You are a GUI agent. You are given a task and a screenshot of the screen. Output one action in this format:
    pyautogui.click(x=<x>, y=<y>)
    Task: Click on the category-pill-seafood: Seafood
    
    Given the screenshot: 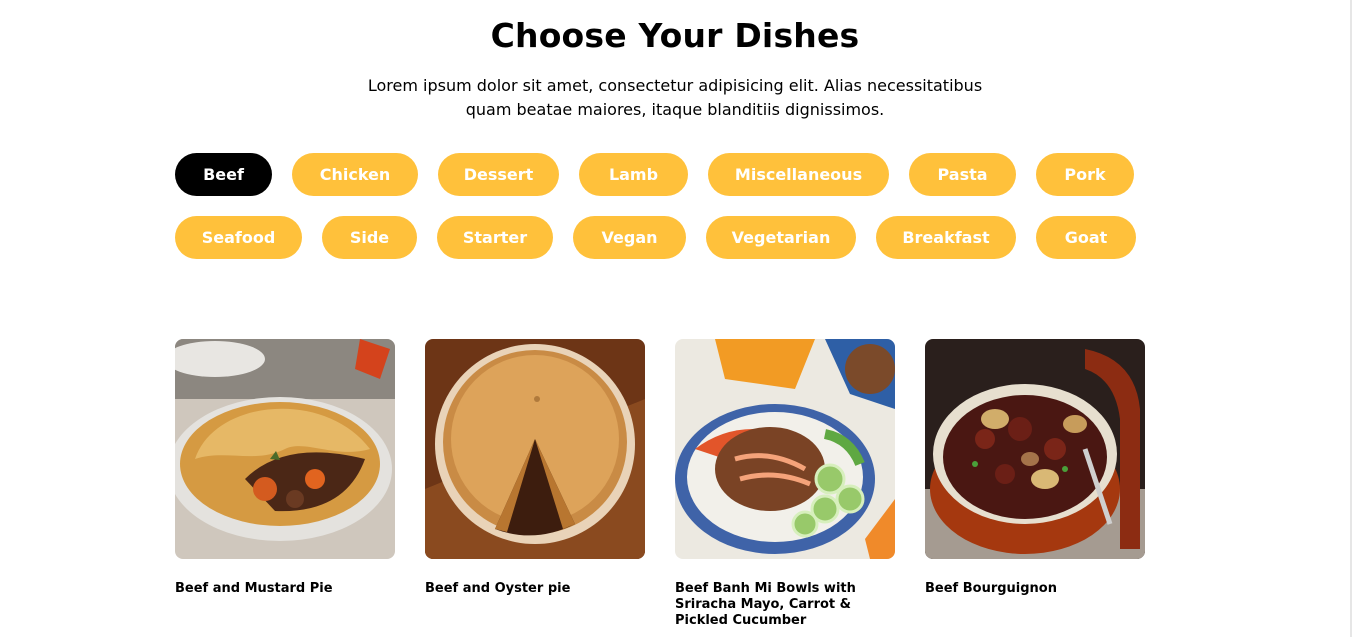 What is the action you would take?
    pyautogui.click(x=238, y=237)
    